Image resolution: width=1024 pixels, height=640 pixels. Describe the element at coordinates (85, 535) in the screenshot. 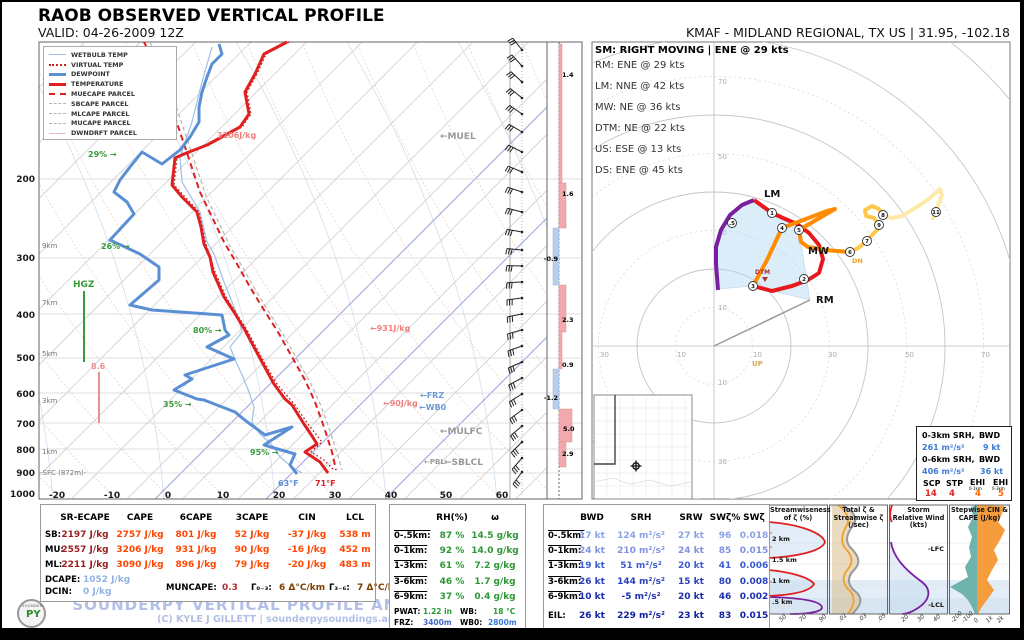

I see `cell: 2197 J/kg` at that location.